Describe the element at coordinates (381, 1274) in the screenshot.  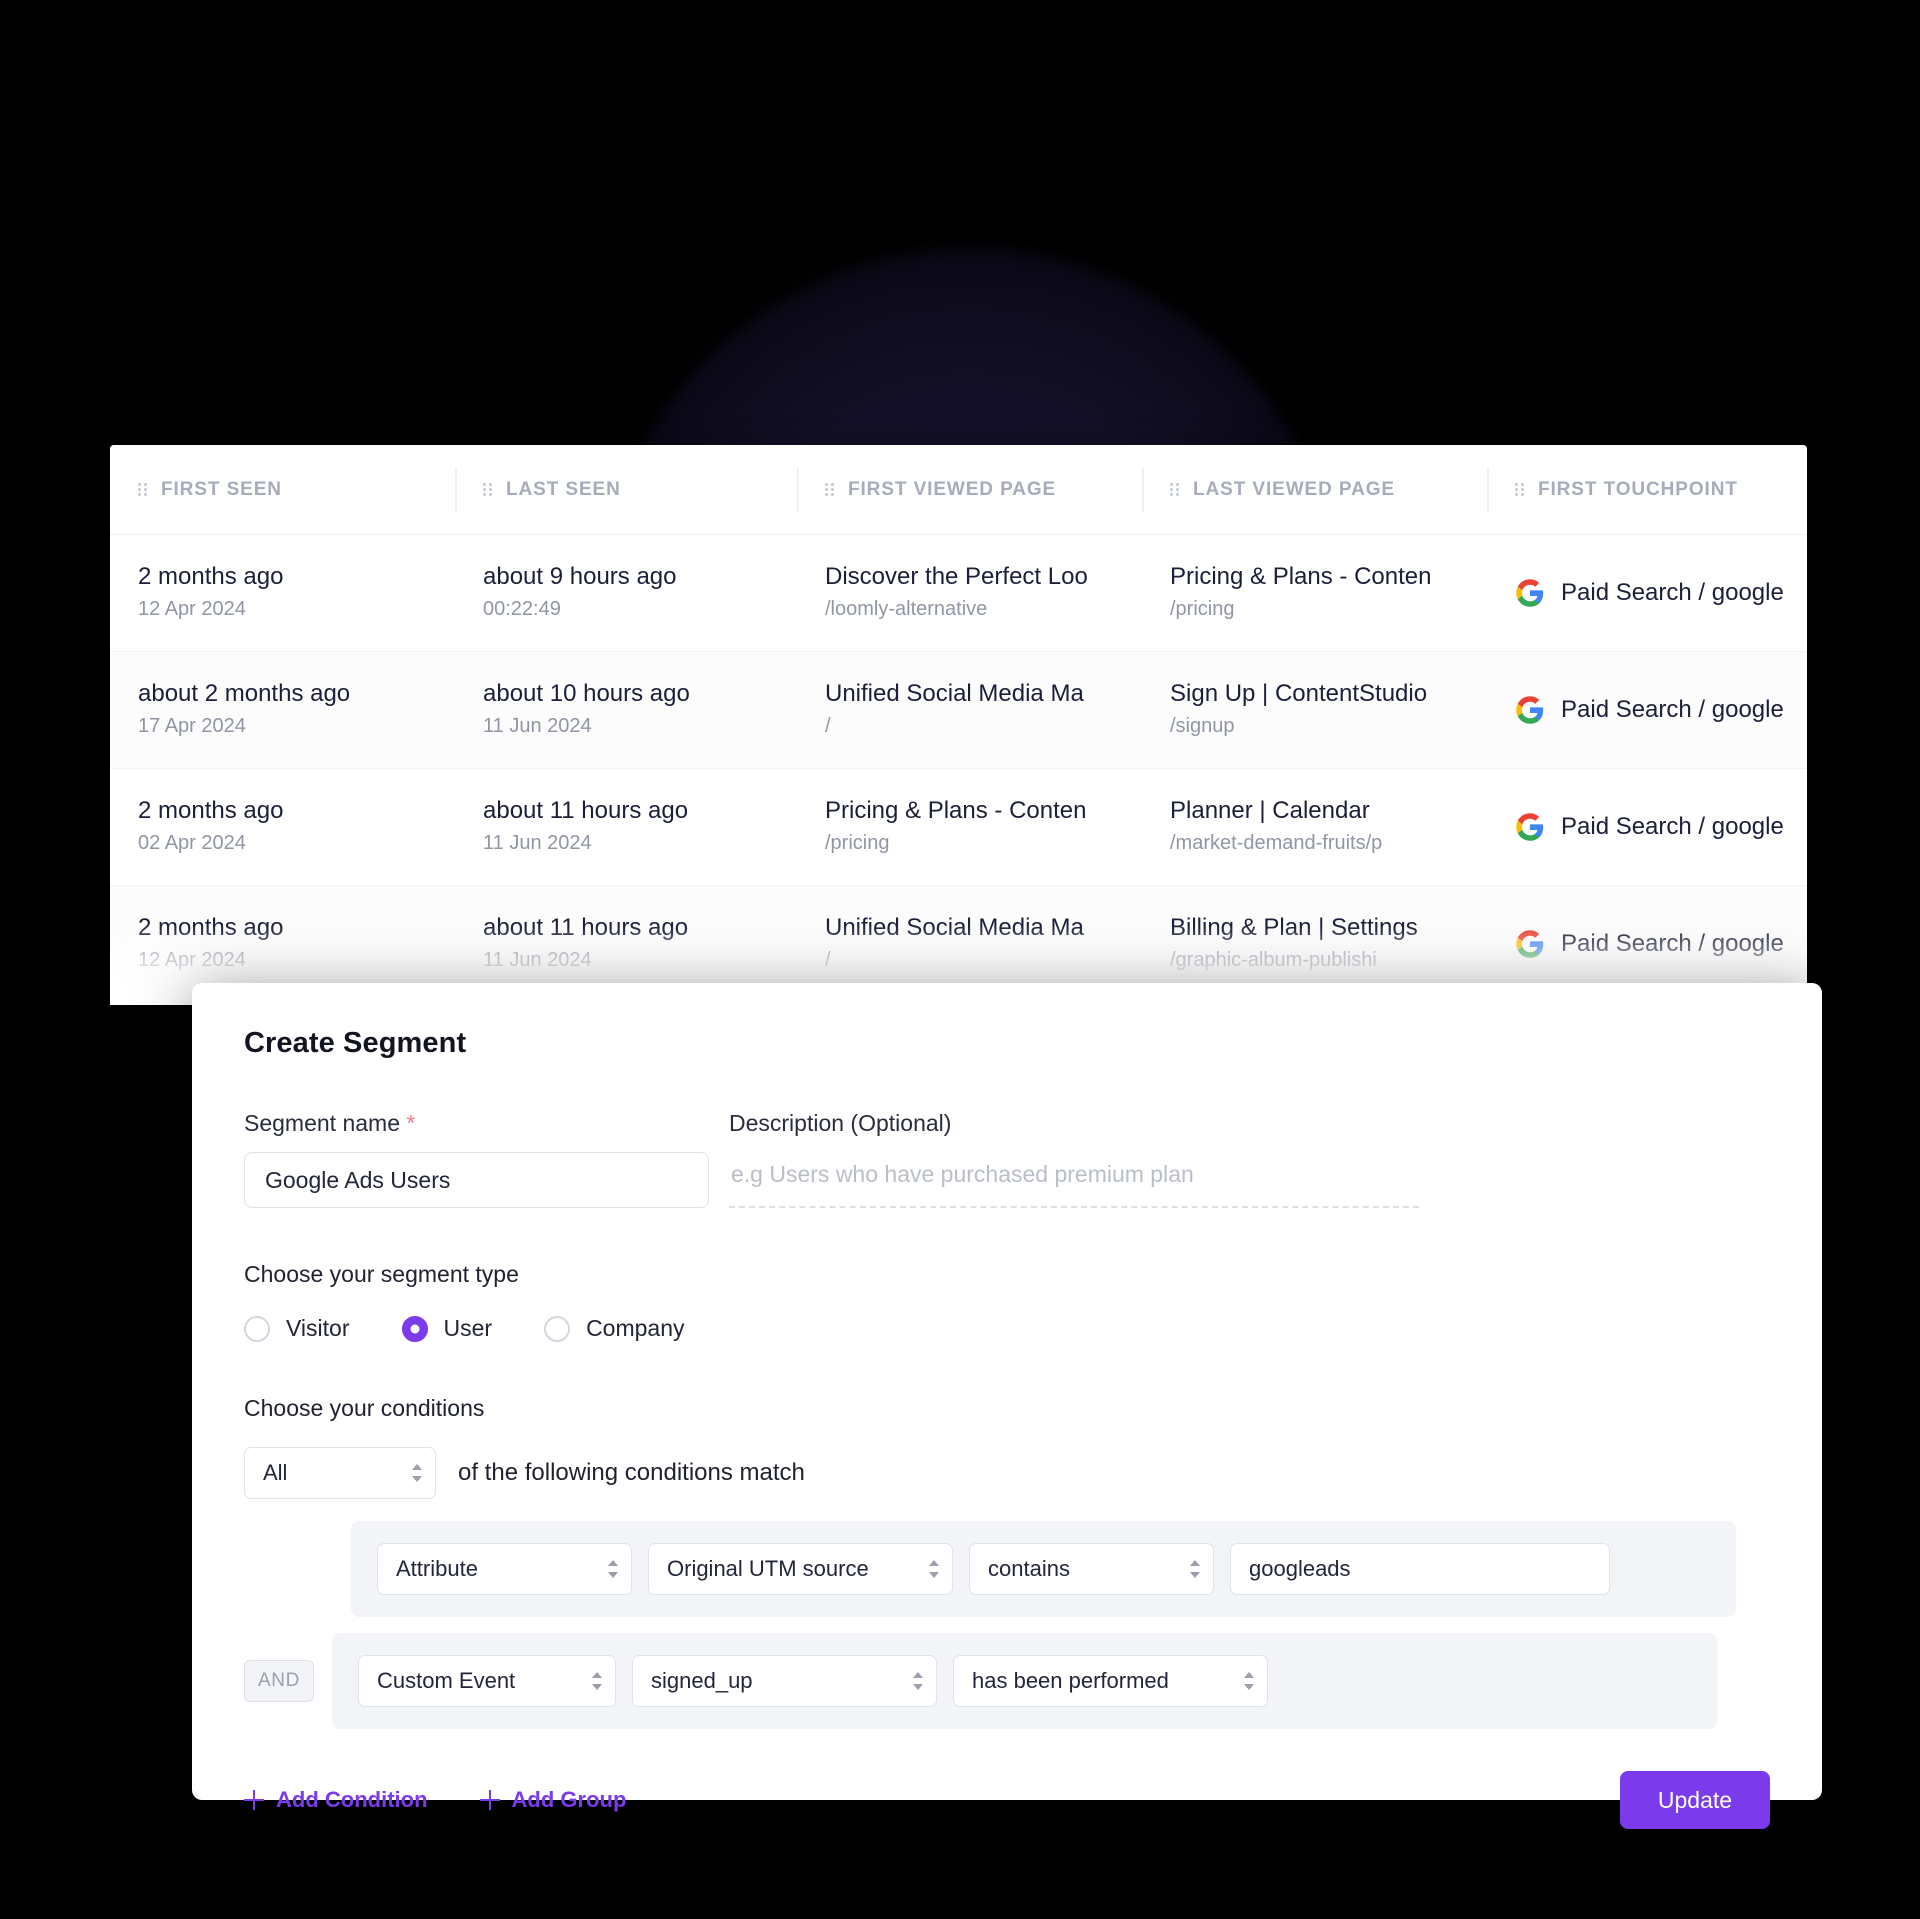
I see `segment-type-section-label: Choose your segment type` at that location.